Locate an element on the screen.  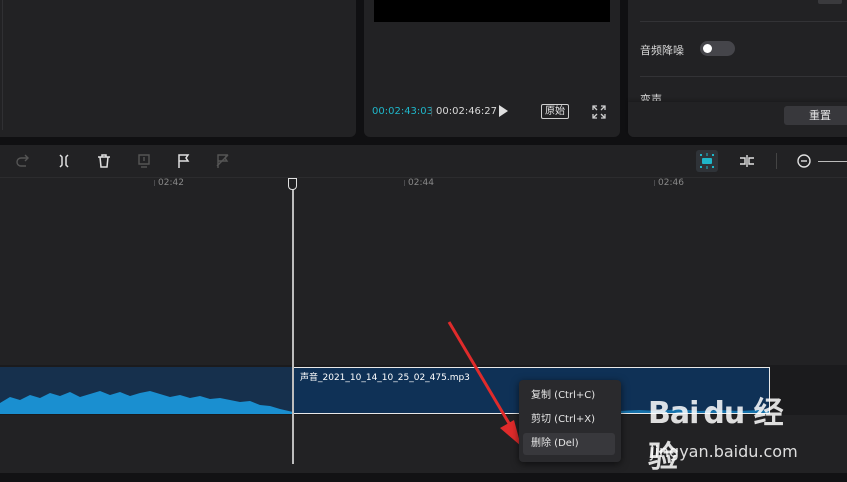
bottom-bar is located at coordinates (423, 477).